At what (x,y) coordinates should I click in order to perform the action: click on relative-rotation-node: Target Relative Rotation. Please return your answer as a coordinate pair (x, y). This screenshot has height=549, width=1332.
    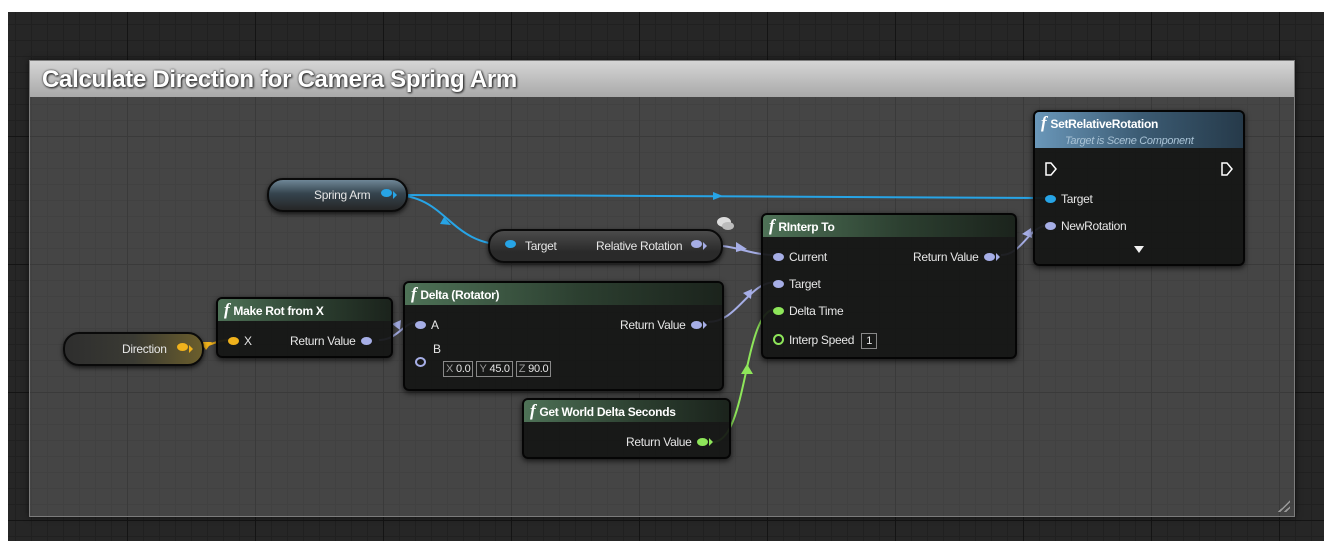
    Looking at the image, I should click on (605, 246).